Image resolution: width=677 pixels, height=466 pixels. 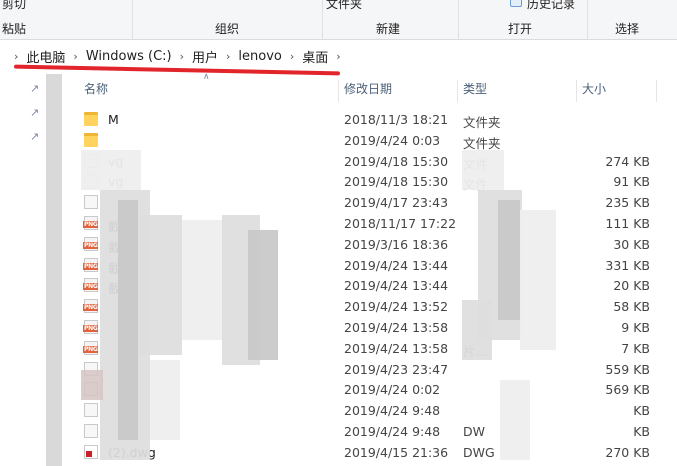 I want to click on file-row: vg2019/4/18 15:30文件274 KB, so click(x=376, y=161).